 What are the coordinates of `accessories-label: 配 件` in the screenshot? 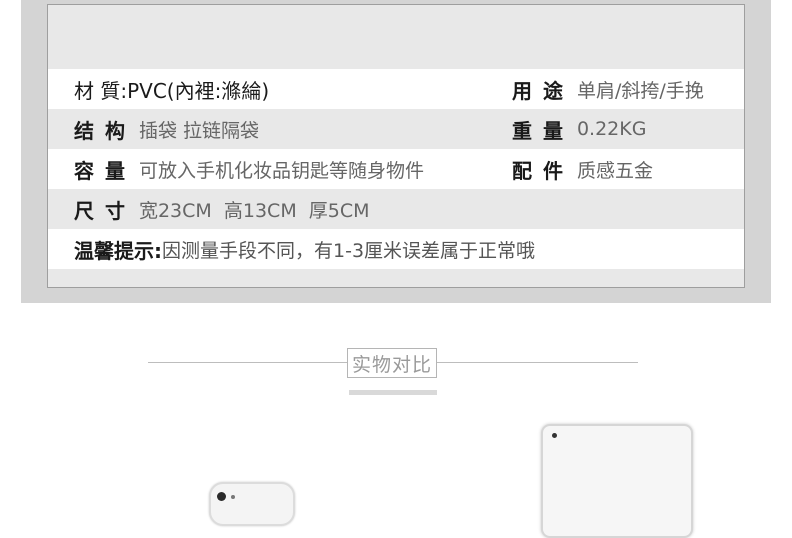 It's located at (538, 170).